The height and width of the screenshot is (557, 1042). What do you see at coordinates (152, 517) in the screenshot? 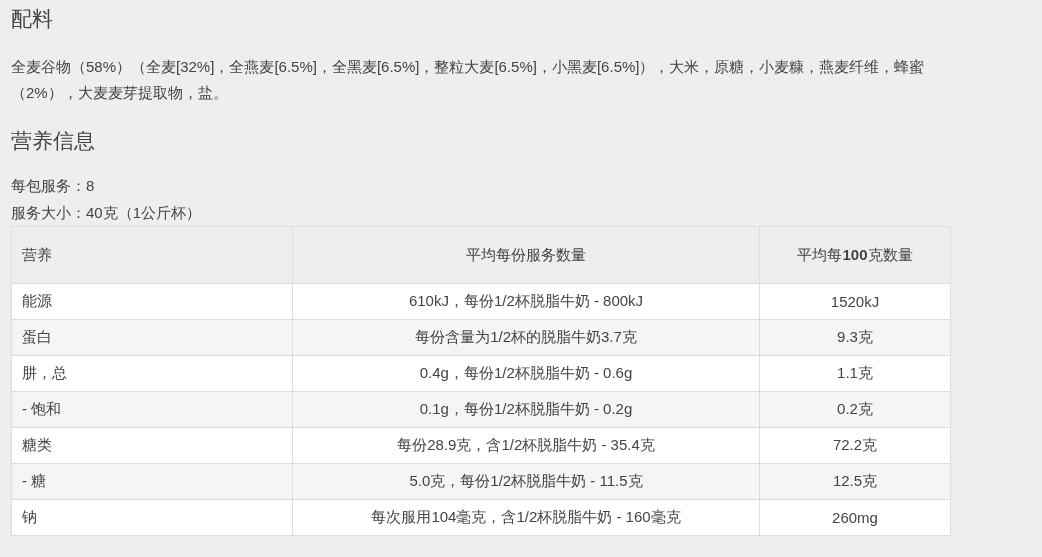
I see `table-cell: 钠` at bounding box center [152, 517].